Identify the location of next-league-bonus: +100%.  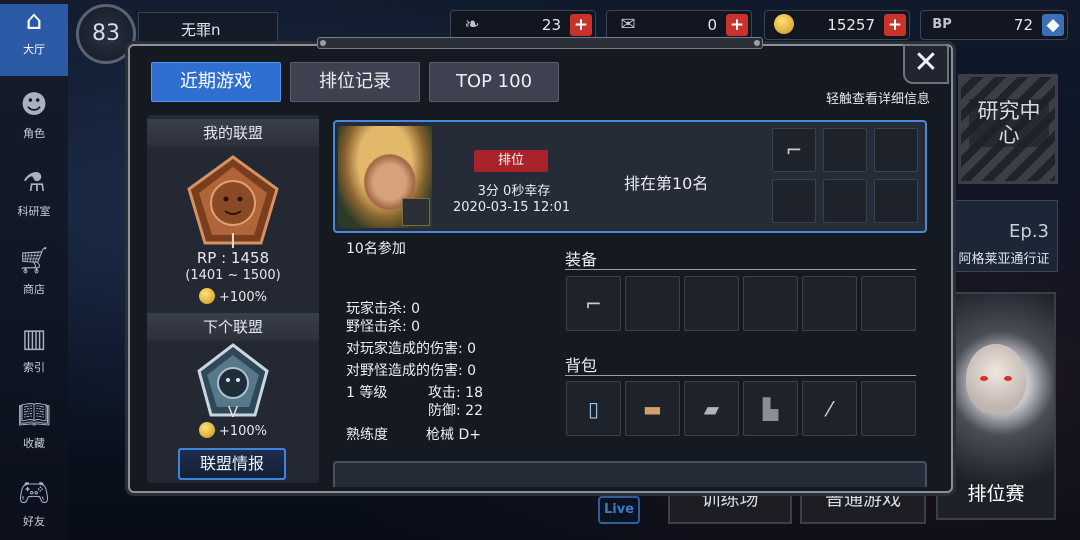
(233, 430).